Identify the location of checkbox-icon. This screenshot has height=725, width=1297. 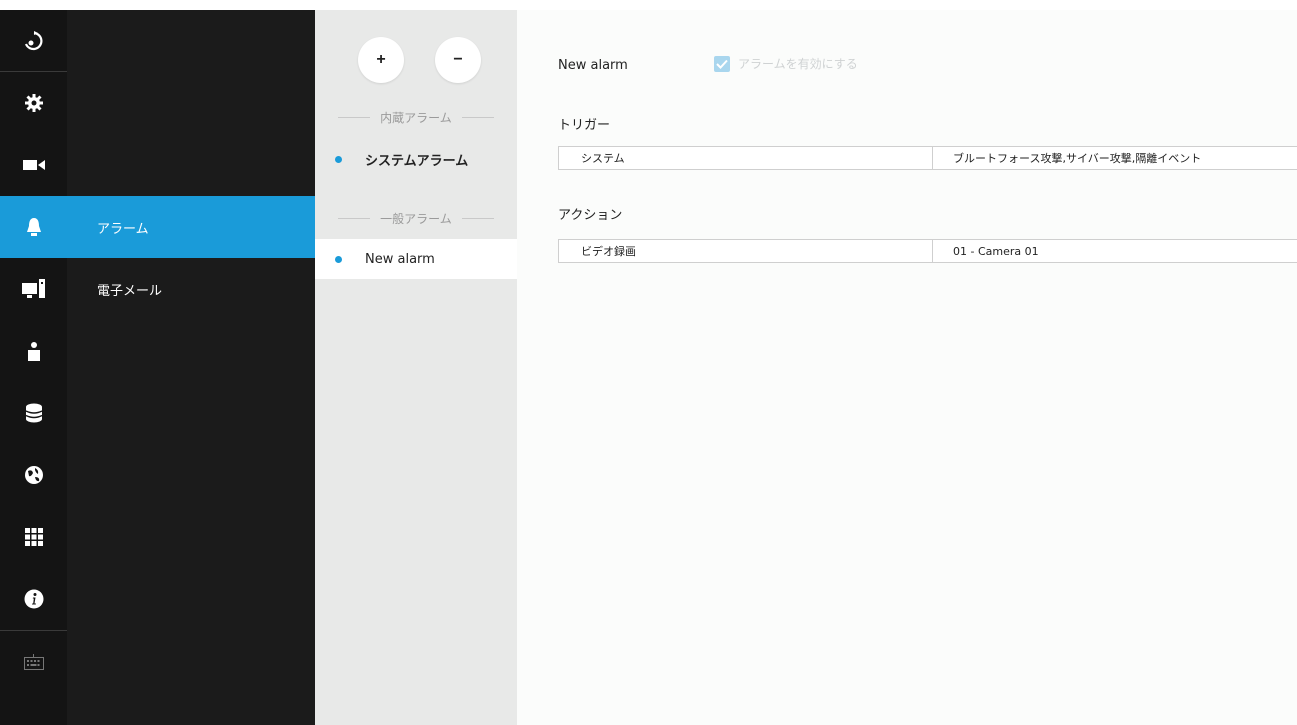
(722, 63).